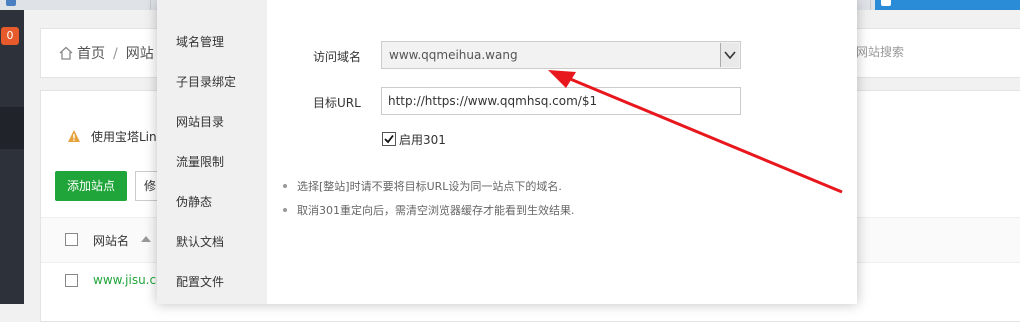  I want to click on notification-badge: 0, so click(10, 36).